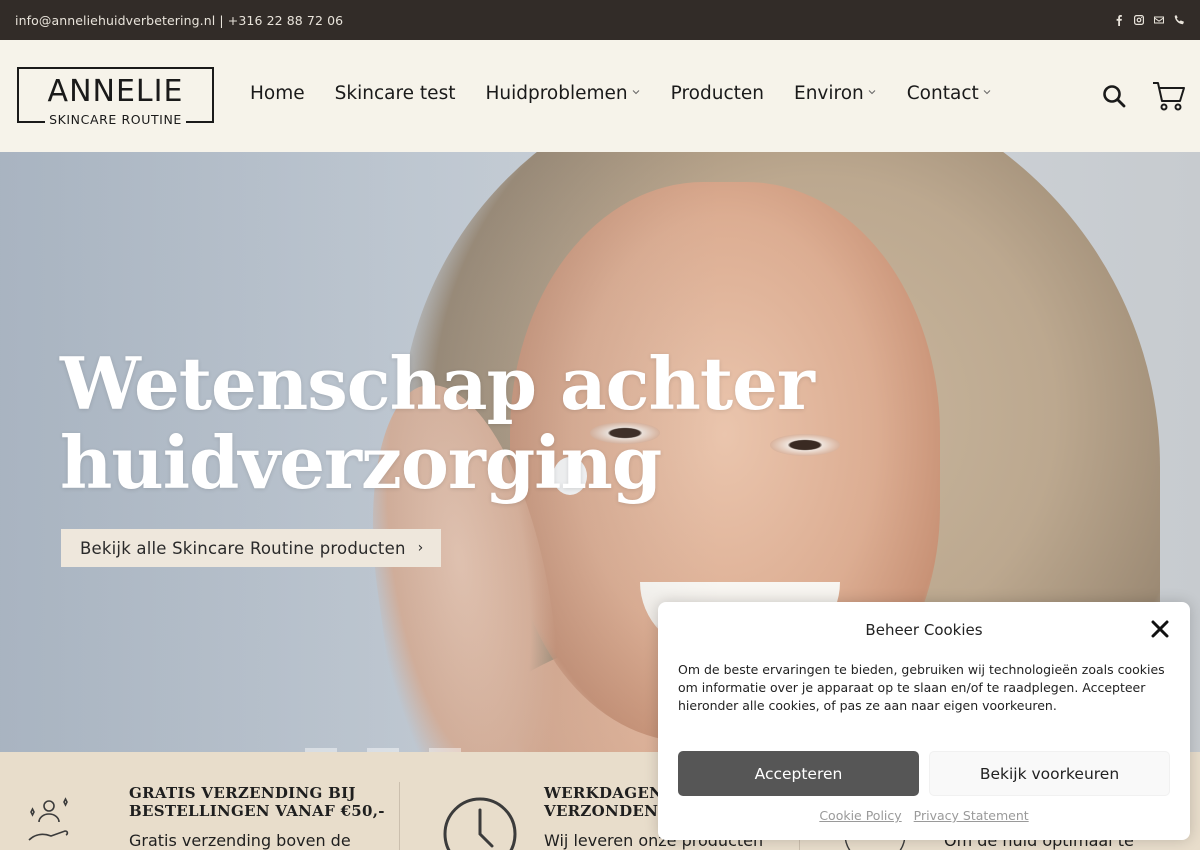  I want to click on nav-label: Skincare test, so click(395, 93).